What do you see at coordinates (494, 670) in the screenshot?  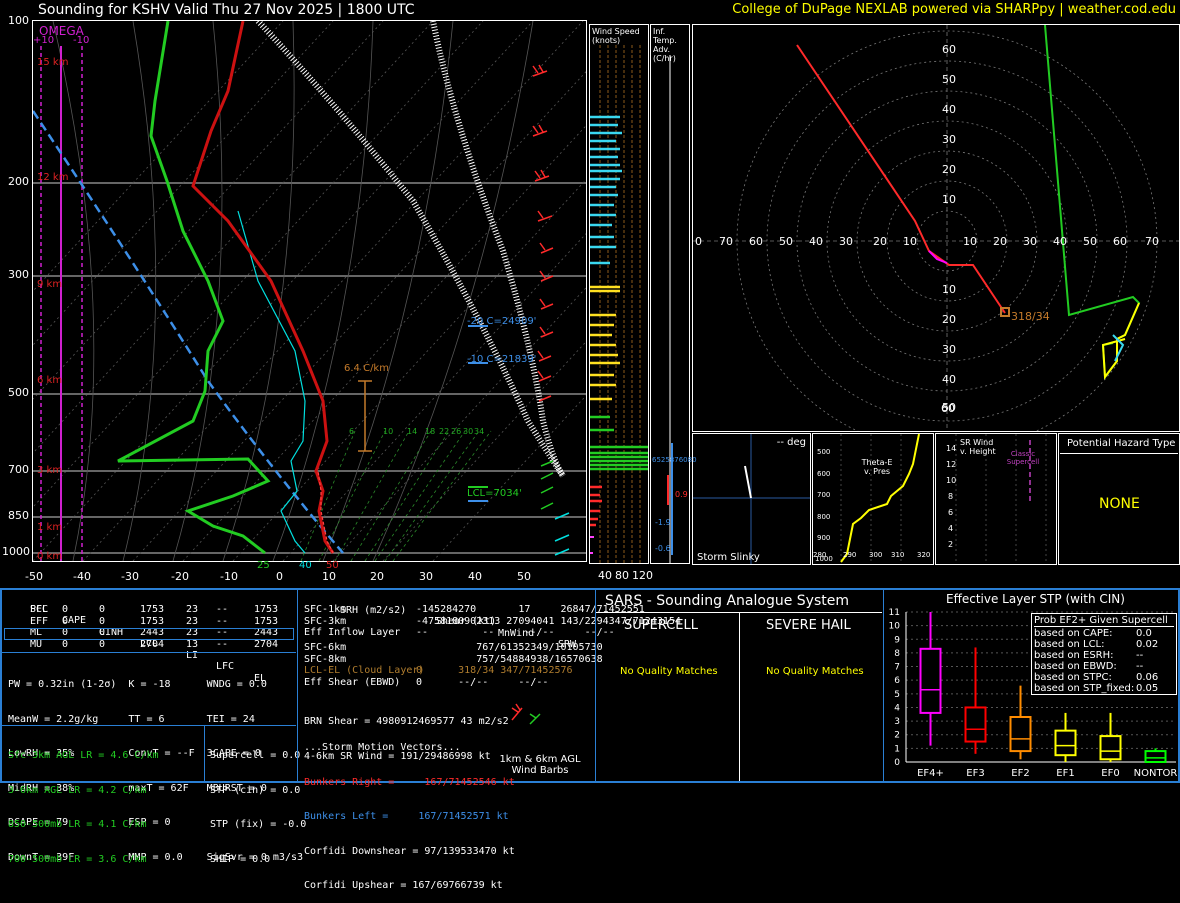 I see `kin-row-values: 0 318/34 347/71452576` at bounding box center [494, 670].